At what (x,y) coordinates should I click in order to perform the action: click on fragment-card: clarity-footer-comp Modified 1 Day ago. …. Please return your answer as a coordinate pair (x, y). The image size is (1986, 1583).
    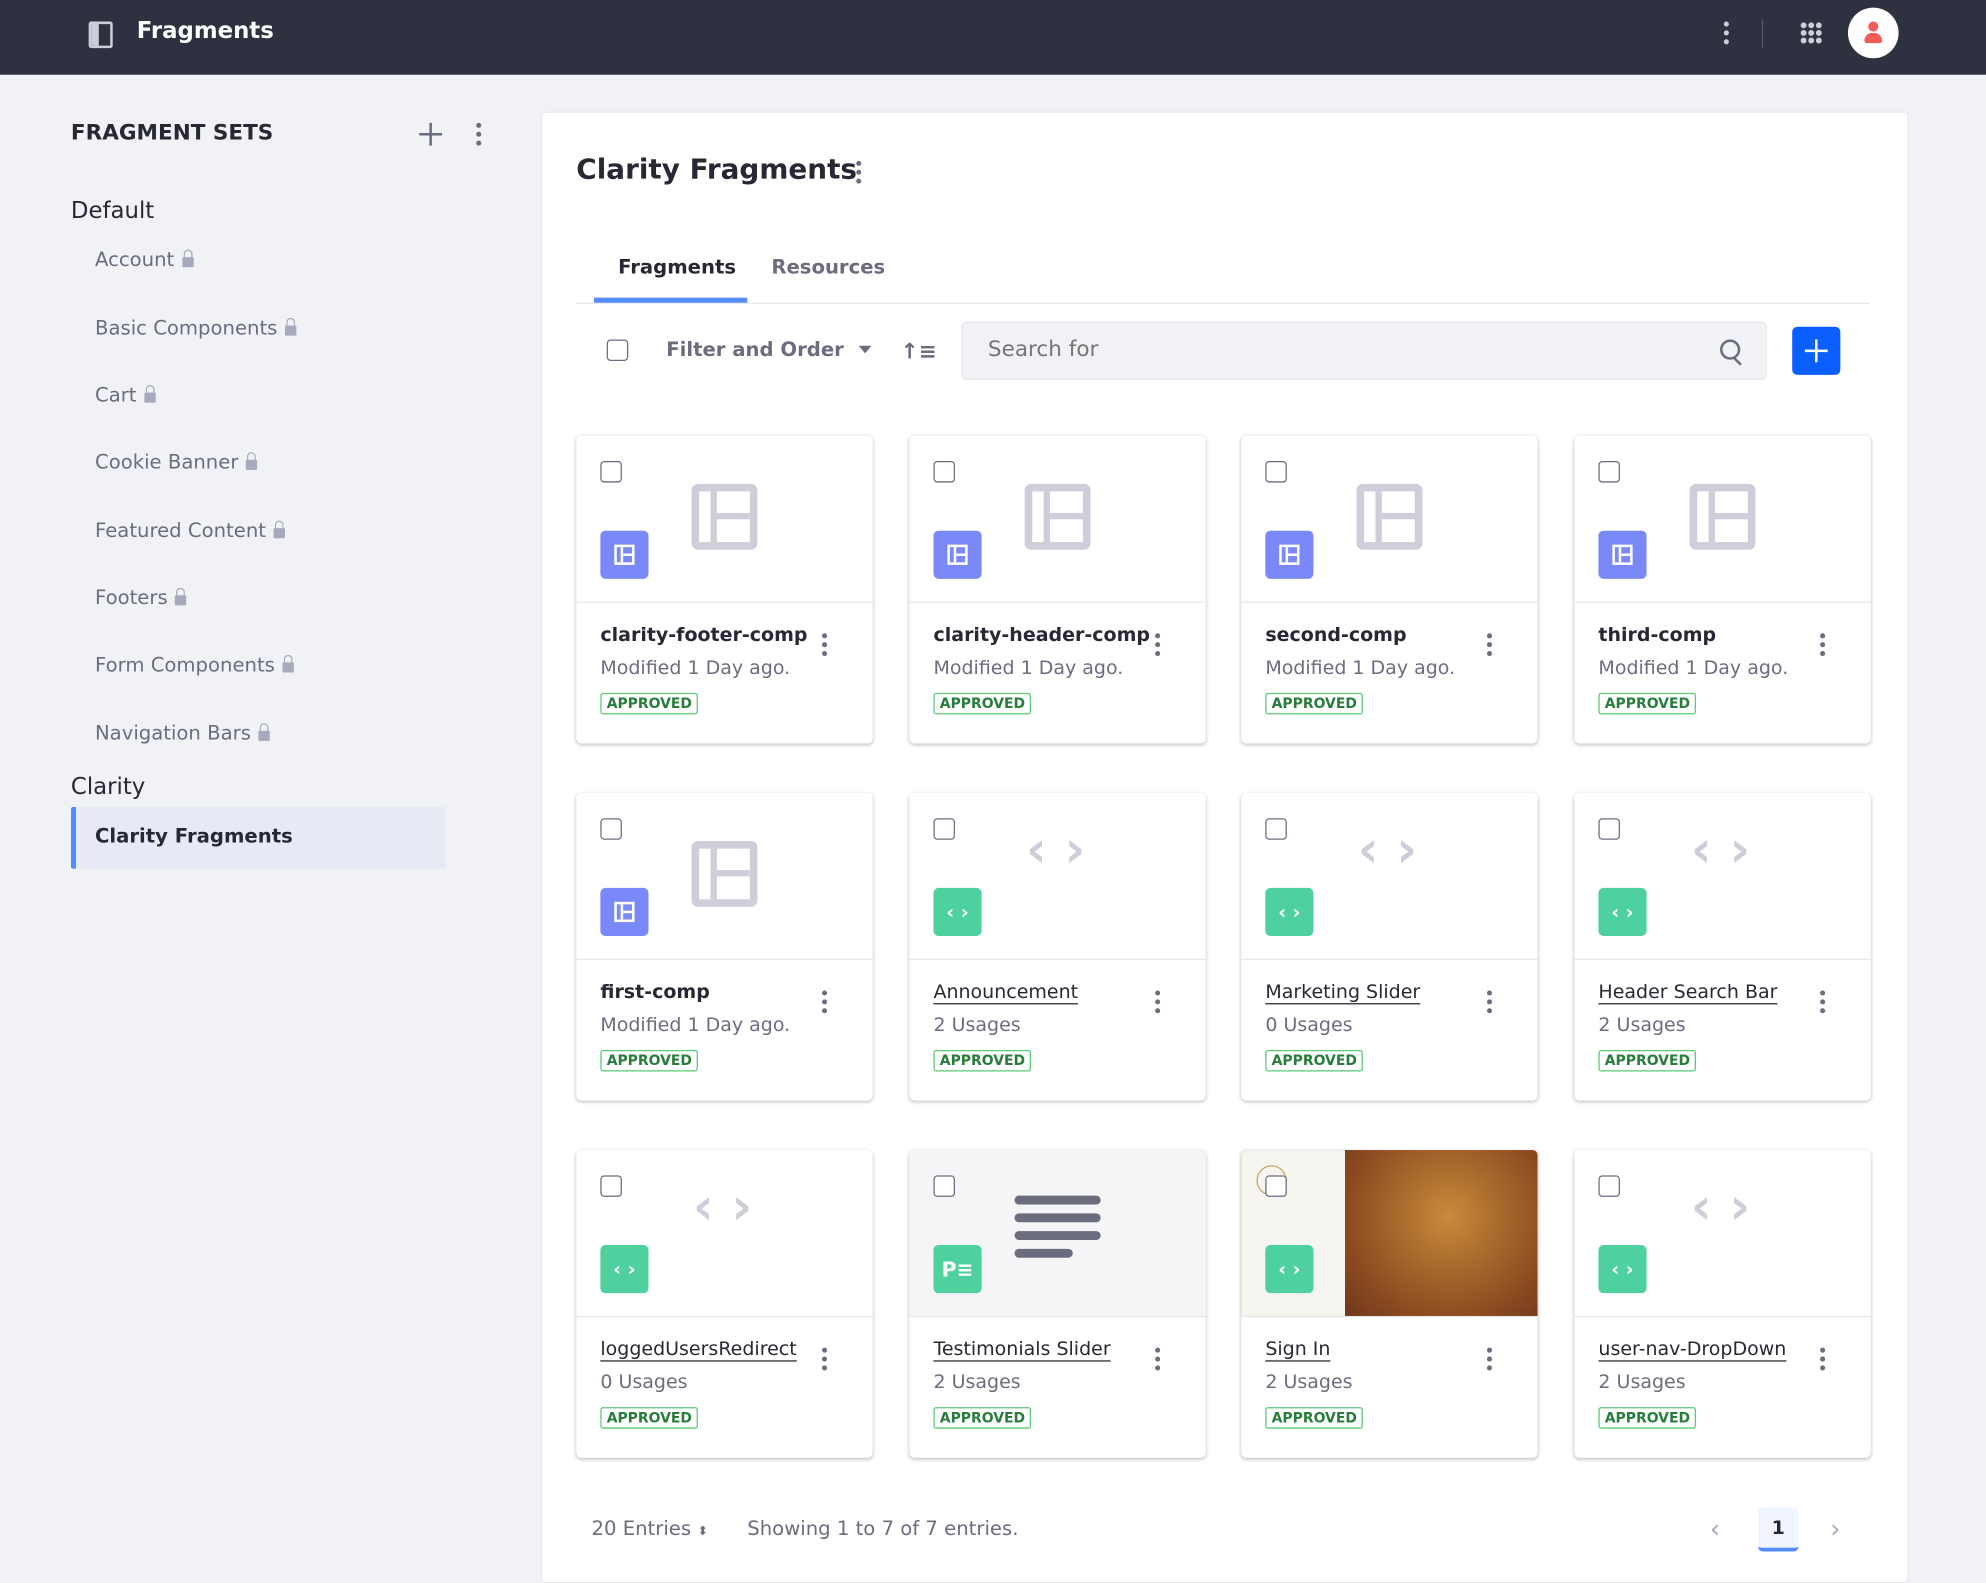
    Looking at the image, I should click on (724, 589).